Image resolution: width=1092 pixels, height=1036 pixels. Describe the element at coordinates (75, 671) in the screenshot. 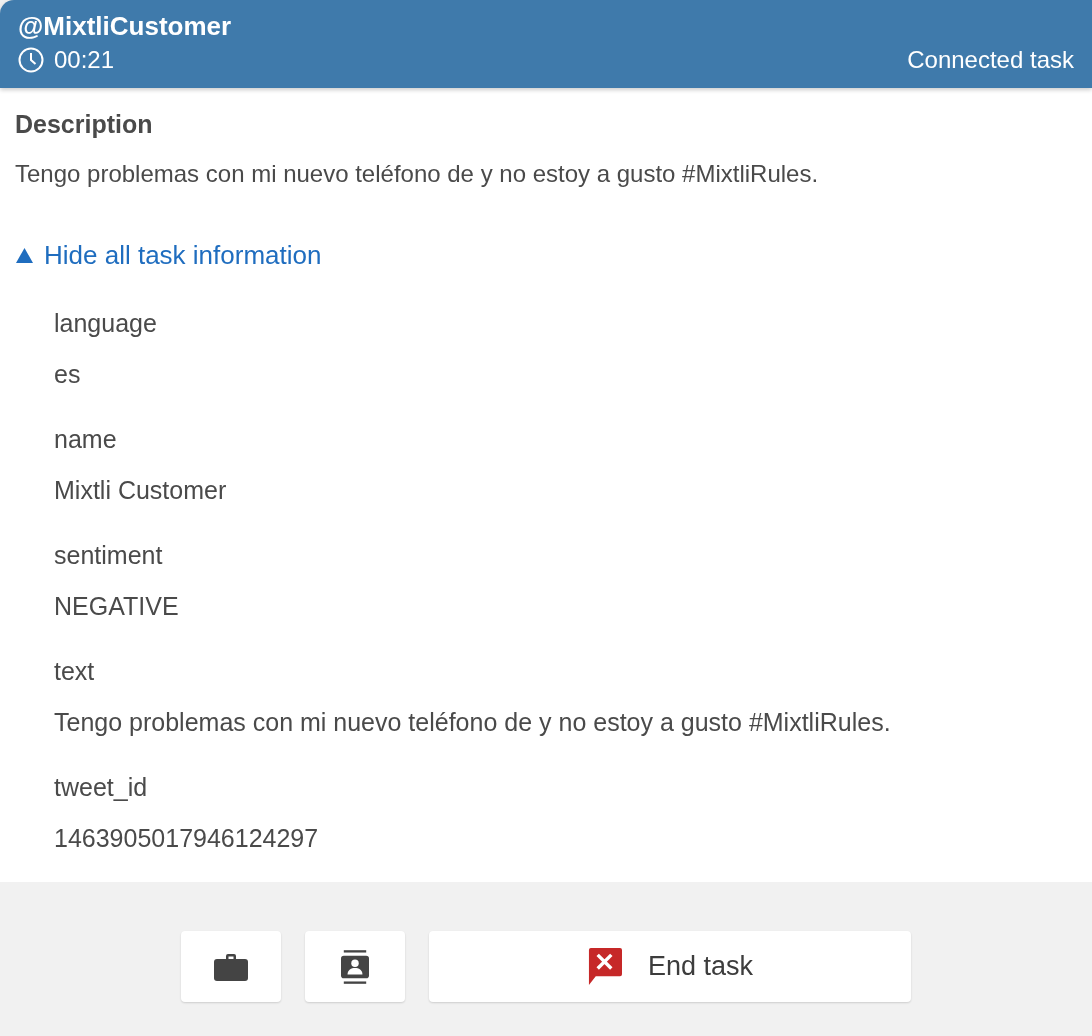

I see `attribute-name: text` at that location.